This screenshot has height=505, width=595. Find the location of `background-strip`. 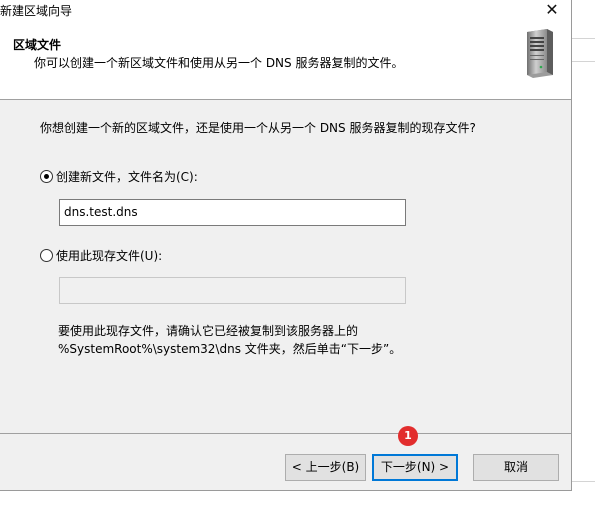

background-strip is located at coordinates (583, 252).